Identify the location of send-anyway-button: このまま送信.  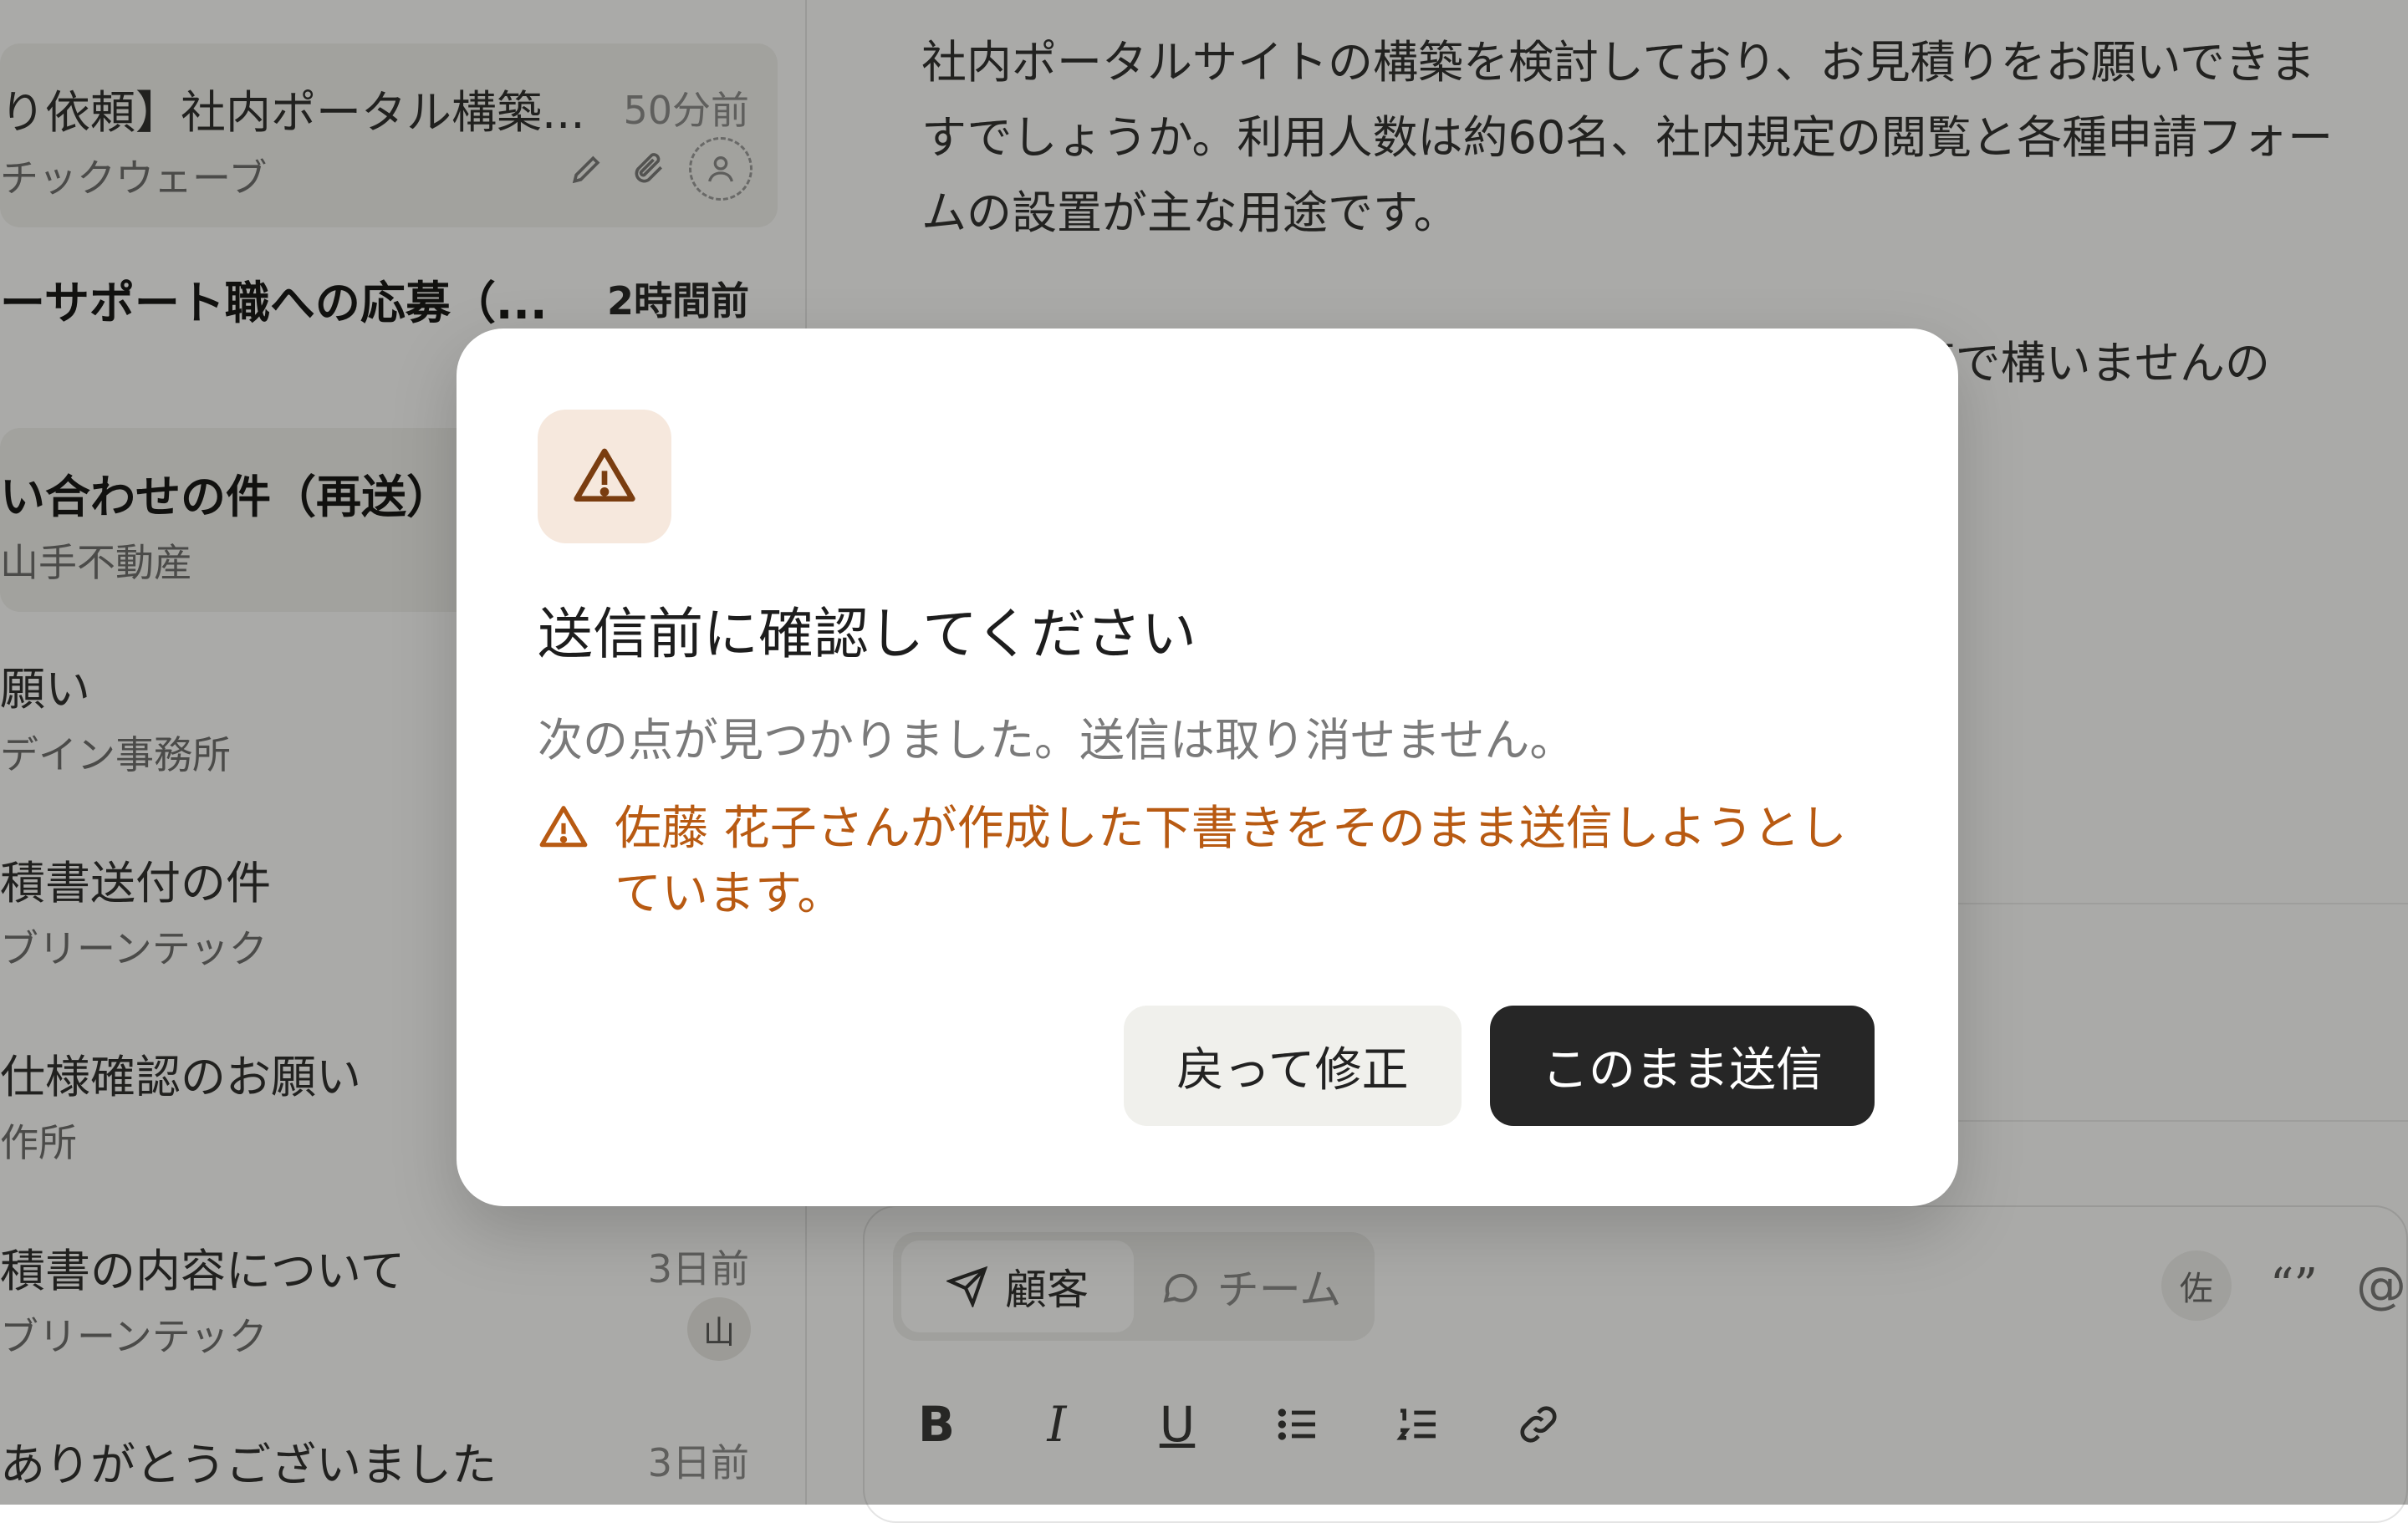
(1683, 1066).